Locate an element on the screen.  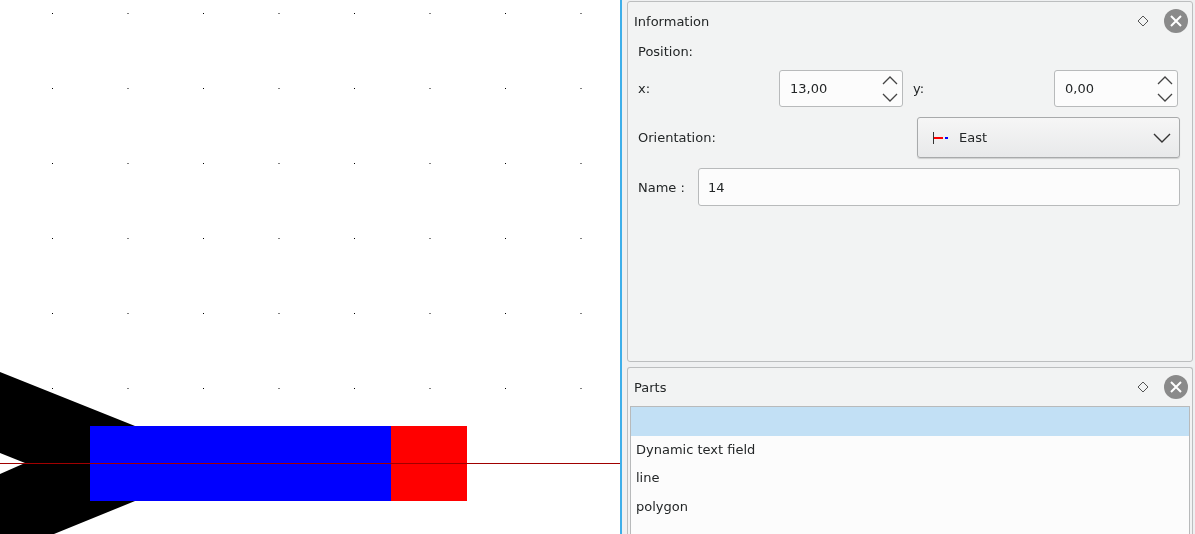
x-label: x: is located at coordinates (645, 88).